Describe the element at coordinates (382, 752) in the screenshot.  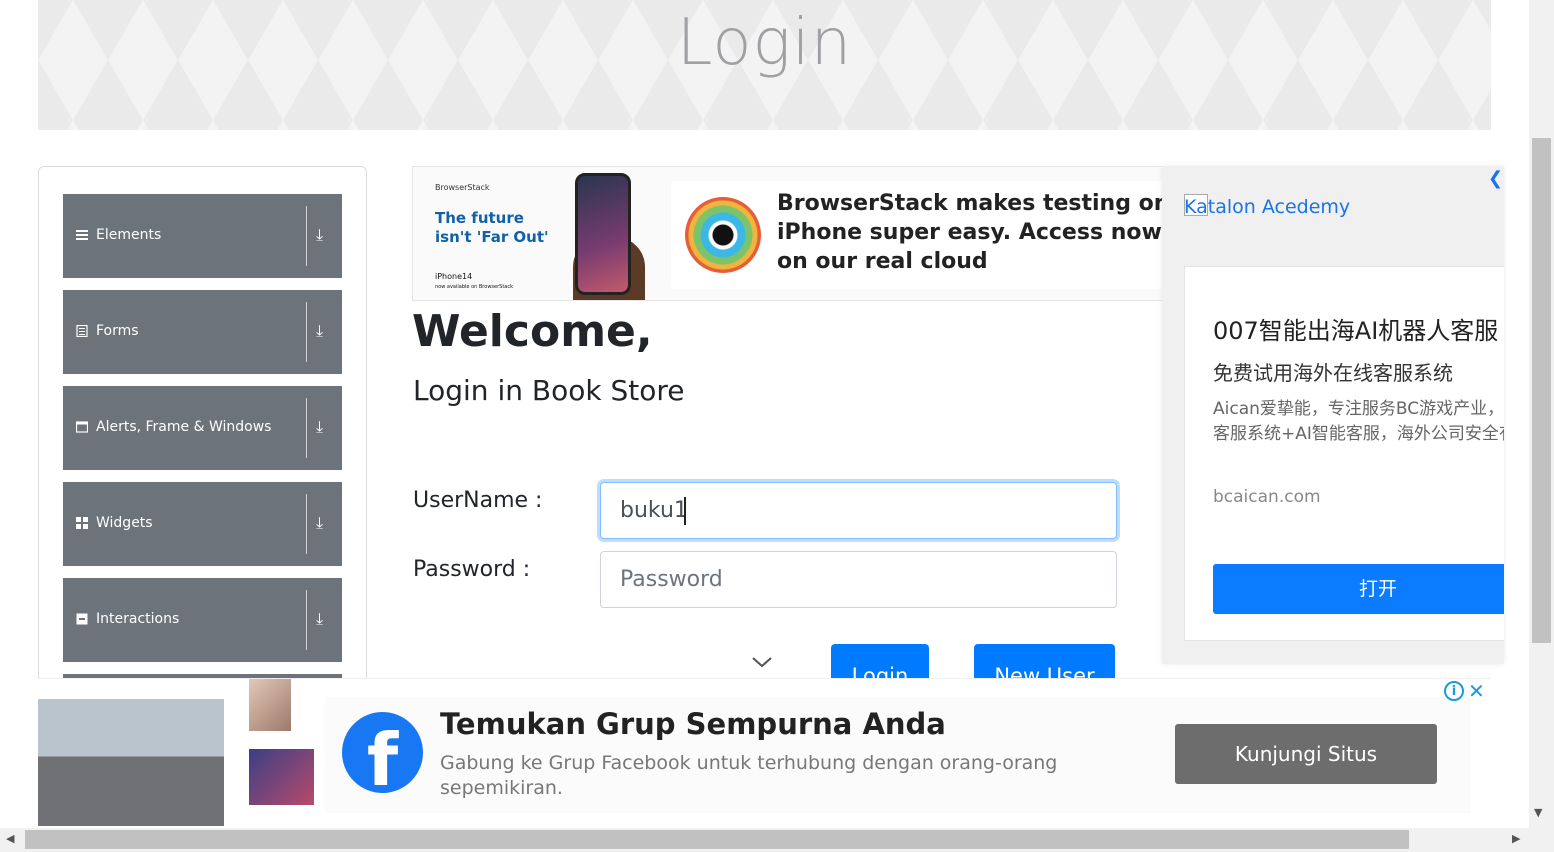
I see `facebook-logo-icon: f` at that location.